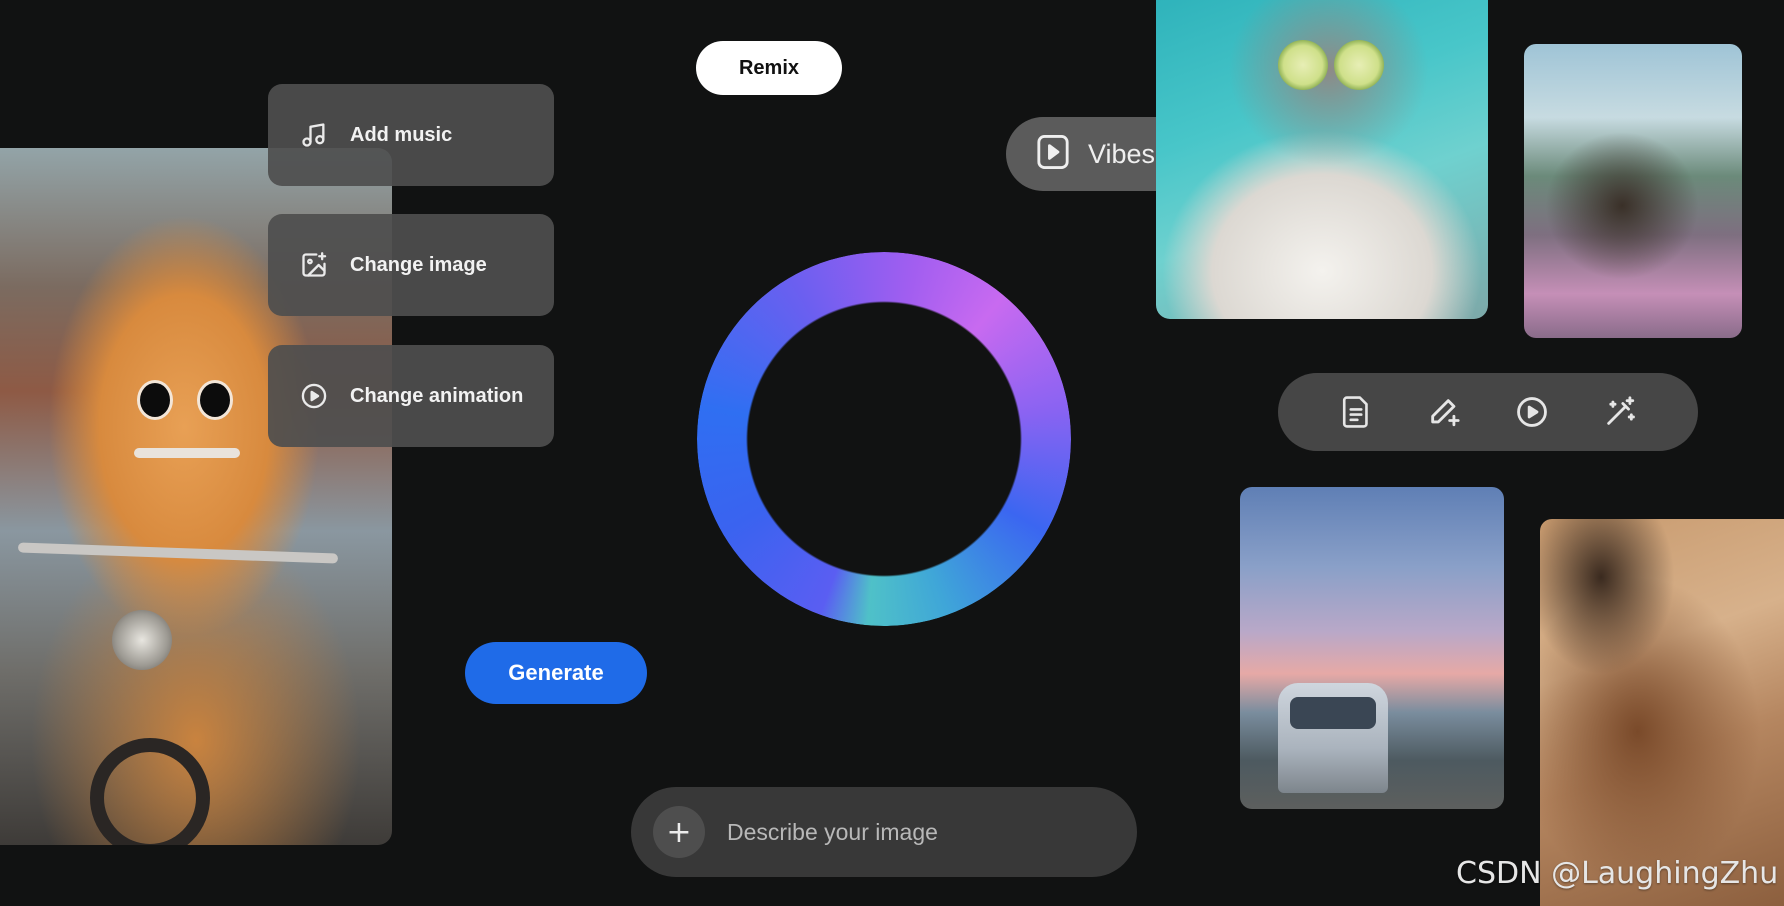 The height and width of the screenshot is (906, 1784). I want to click on add-music-label: Add music, so click(401, 134).